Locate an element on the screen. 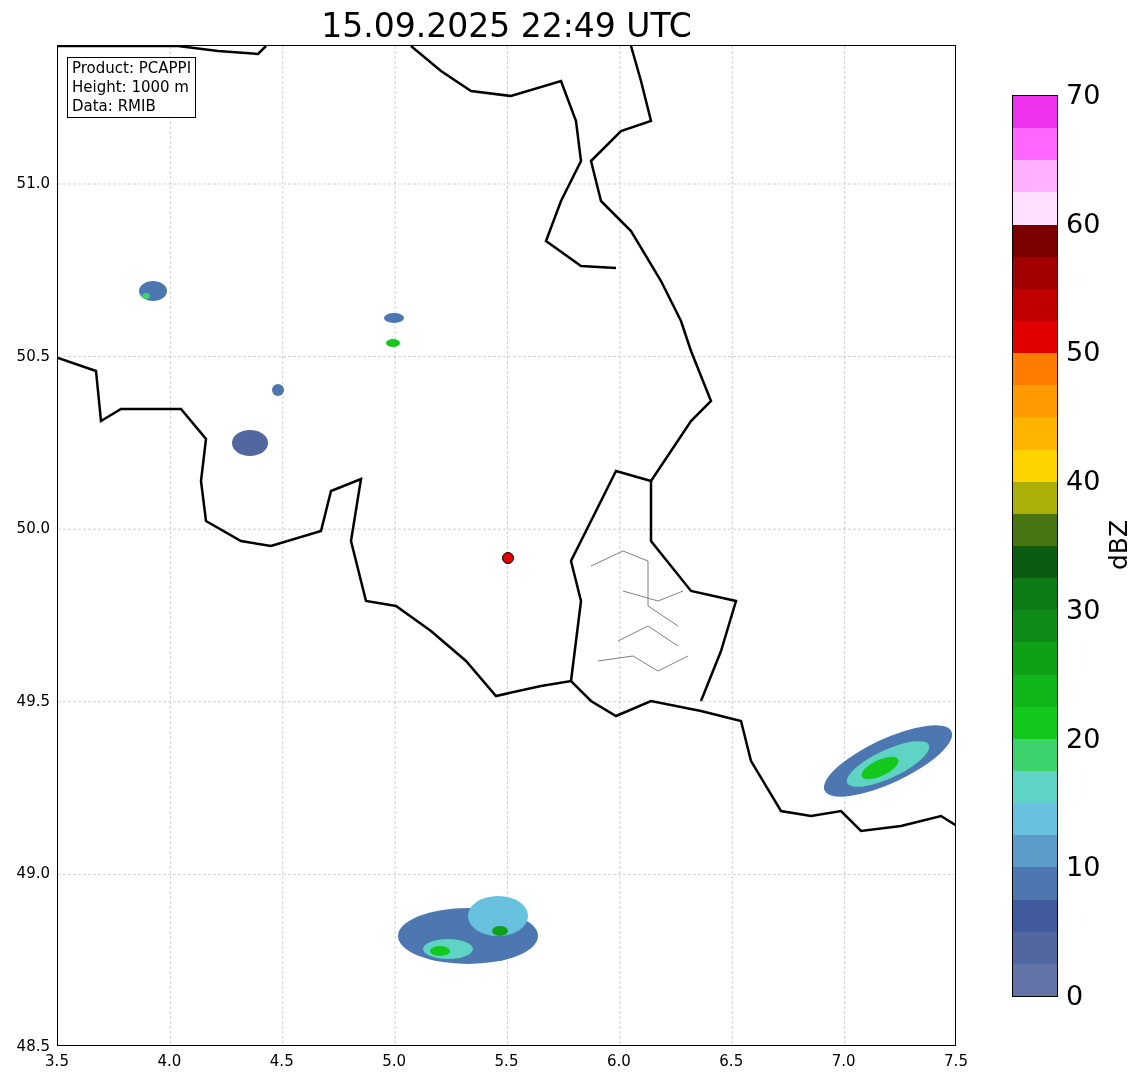 This screenshot has height=1084, width=1145. colorbar-tick-label: 40 is located at coordinates (1083, 481).